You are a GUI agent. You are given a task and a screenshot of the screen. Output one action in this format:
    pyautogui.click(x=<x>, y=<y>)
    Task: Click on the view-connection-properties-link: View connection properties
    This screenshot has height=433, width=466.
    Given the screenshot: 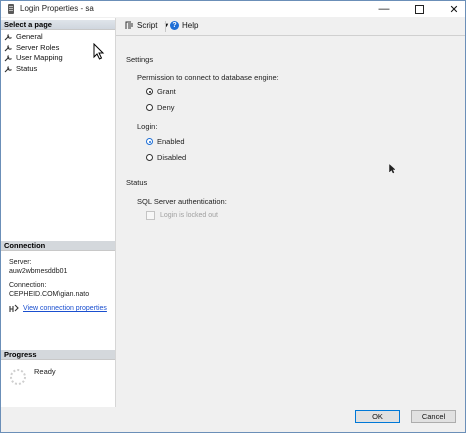 What is the action you would take?
    pyautogui.click(x=58, y=308)
    